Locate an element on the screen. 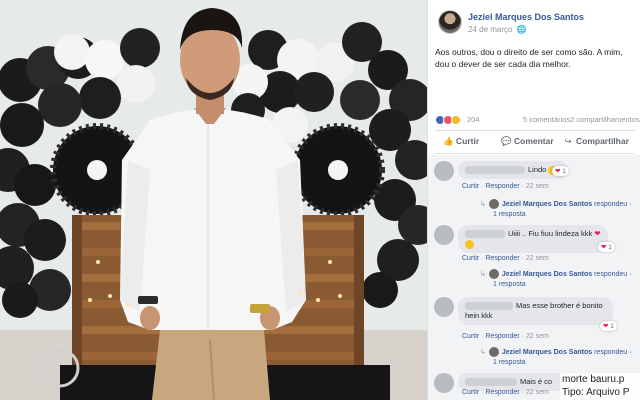 This screenshot has height=400, width=640. reactions-summary: 204 5 comentários 2 compartilhamentos is located at coordinates (537, 120).